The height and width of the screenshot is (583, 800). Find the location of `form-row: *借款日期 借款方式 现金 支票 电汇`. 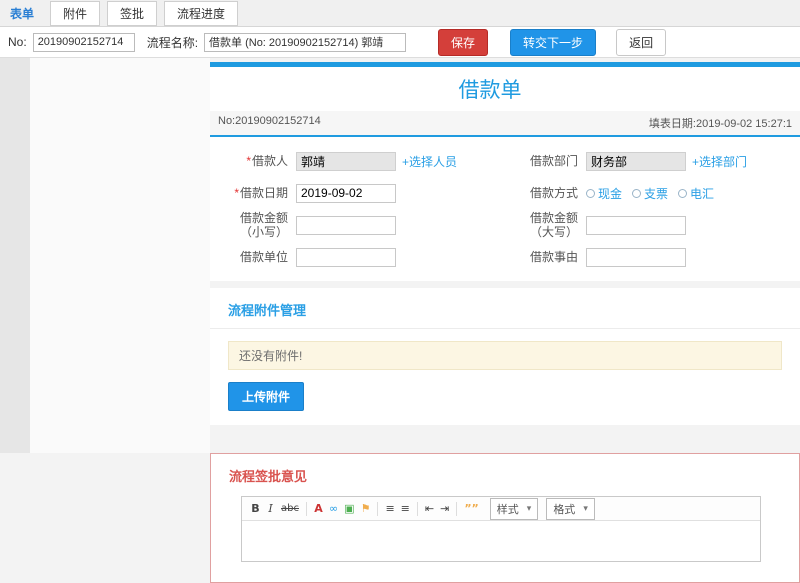

form-row: *借款日期 借款方式 现金 支票 电汇 is located at coordinates (509, 193).